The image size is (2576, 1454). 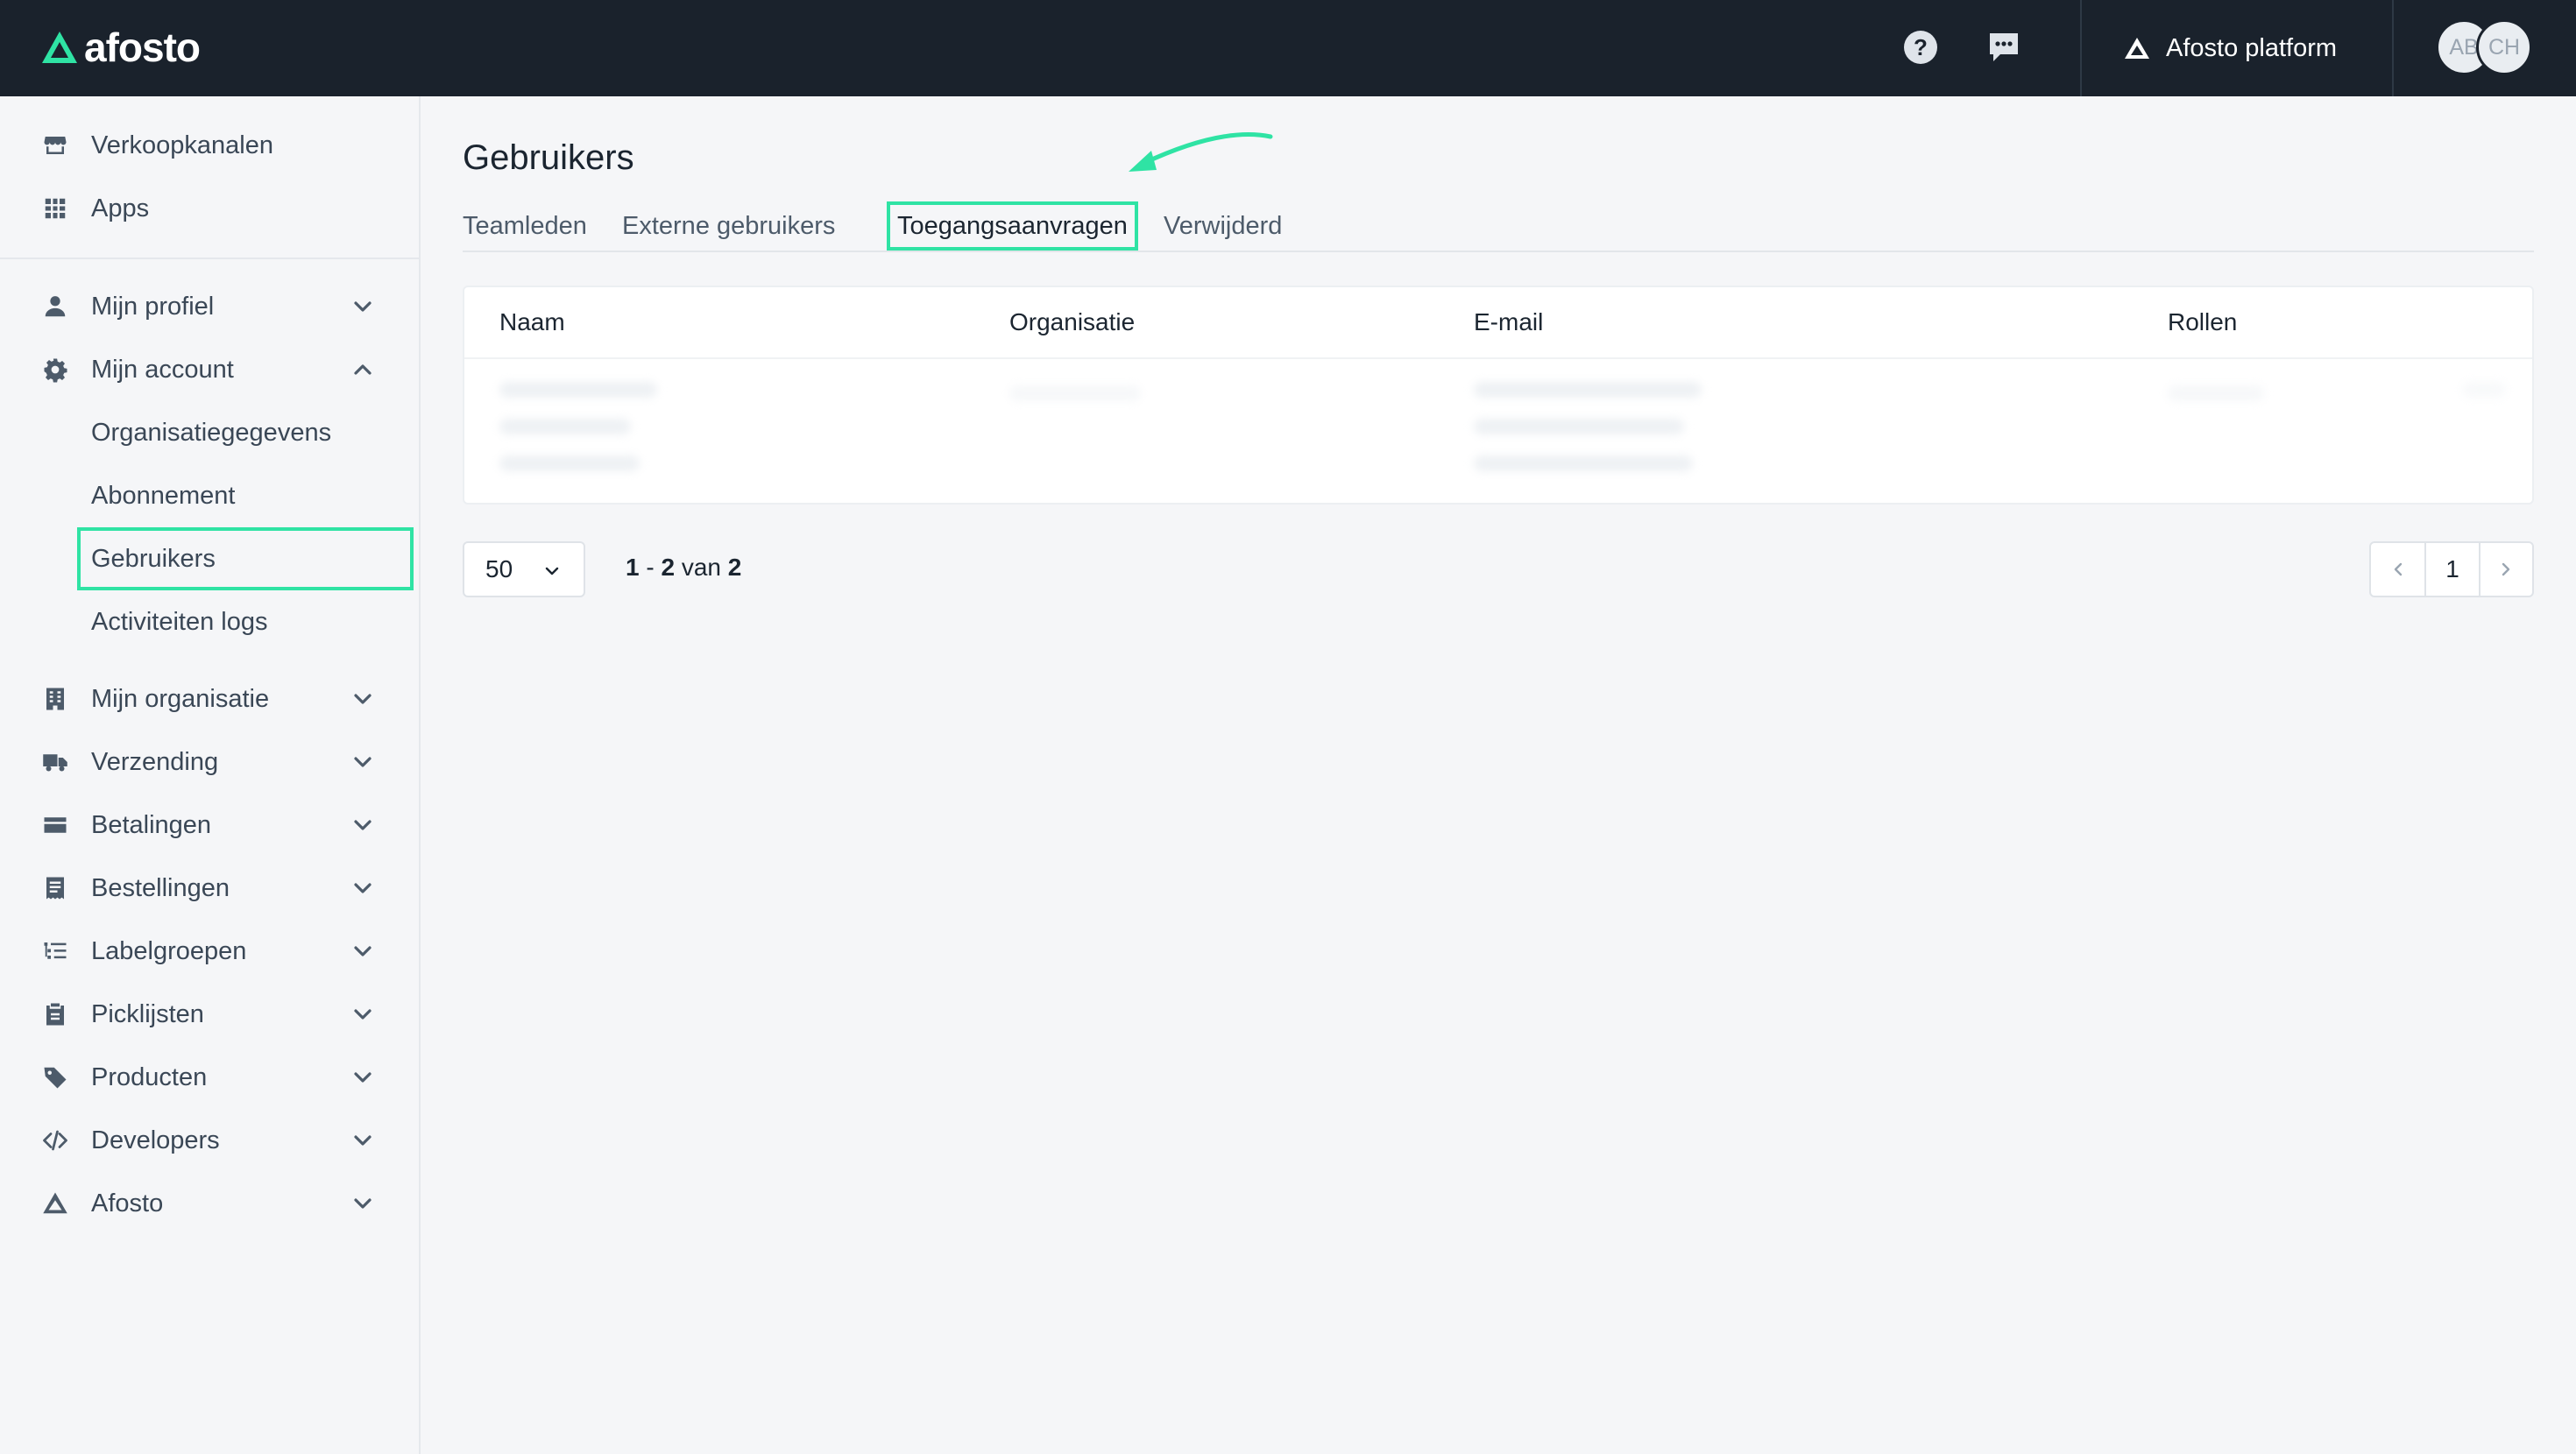 I want to click on sidebar-item-label: Bestellingen, so click(x=160, y=887).